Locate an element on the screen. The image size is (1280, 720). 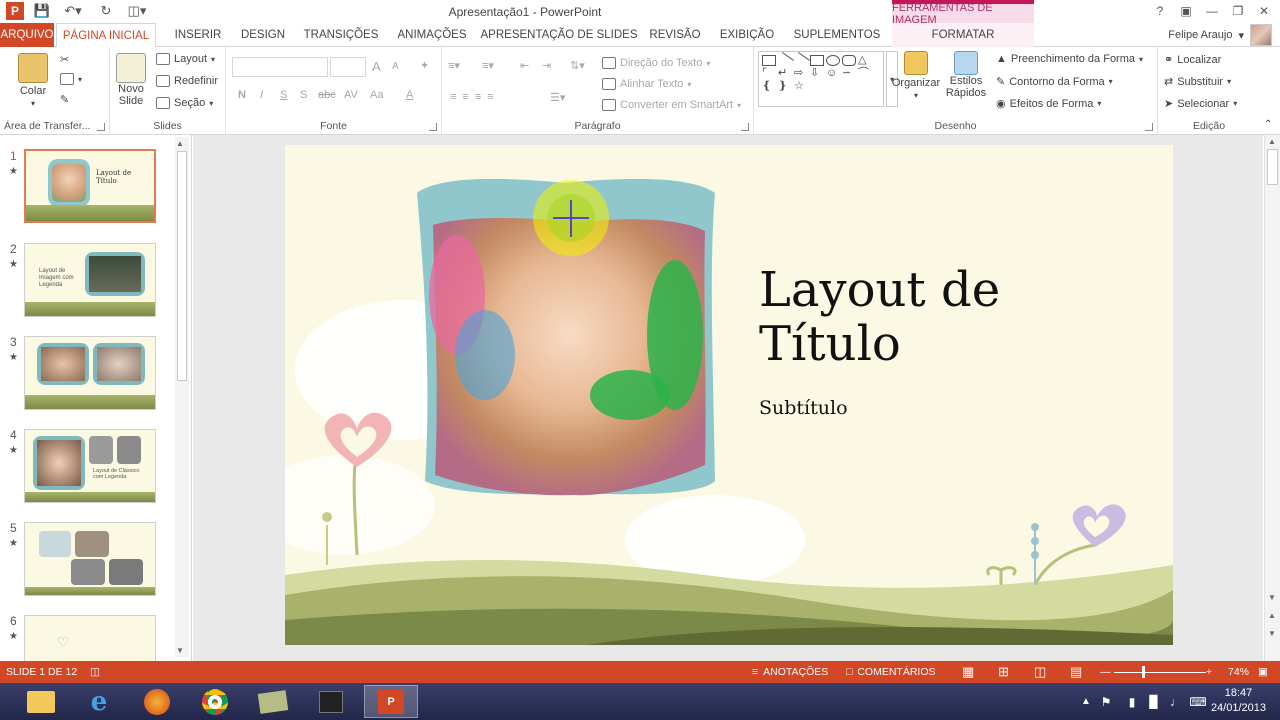
replace-button: ⇄ Substituir ▾ is located at coordinates (1197, 82).